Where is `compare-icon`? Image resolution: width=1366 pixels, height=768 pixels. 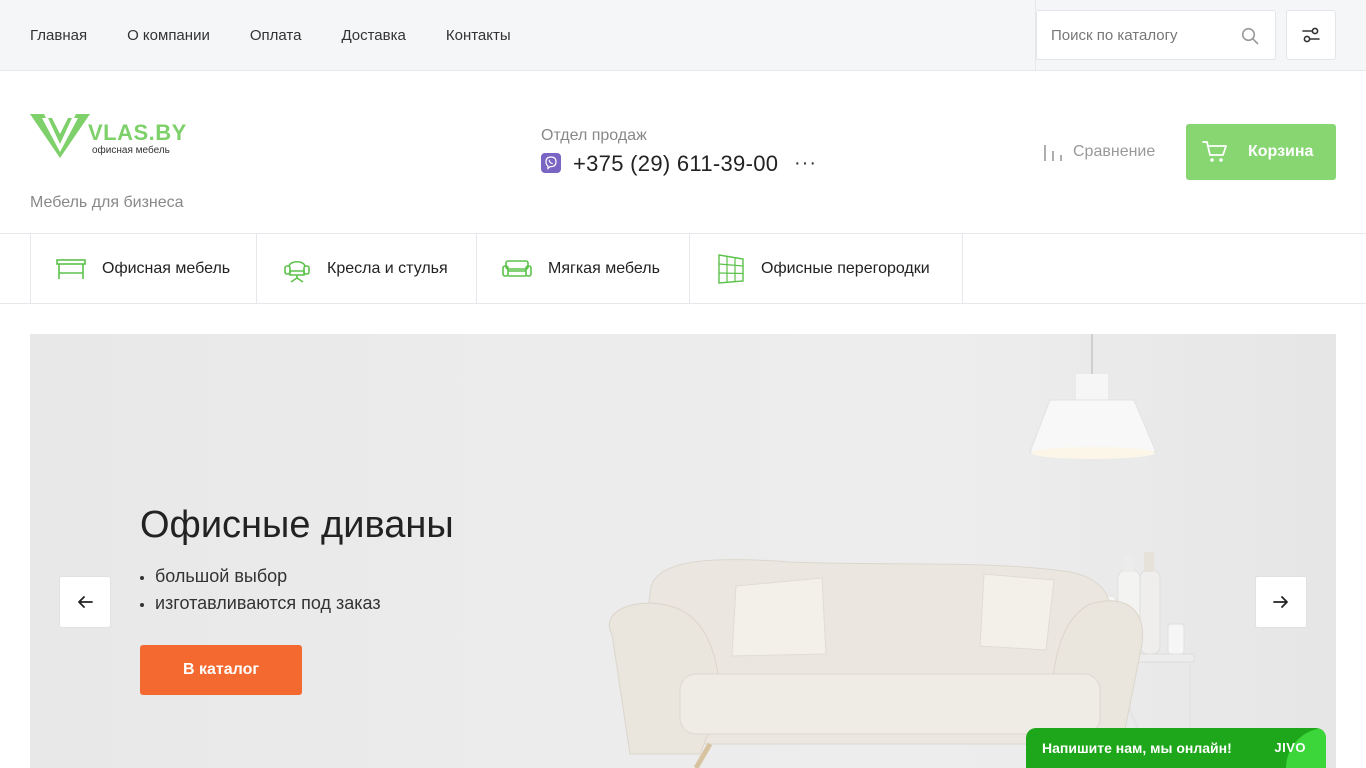
compare-icon is located at coordinates (1053, 153).